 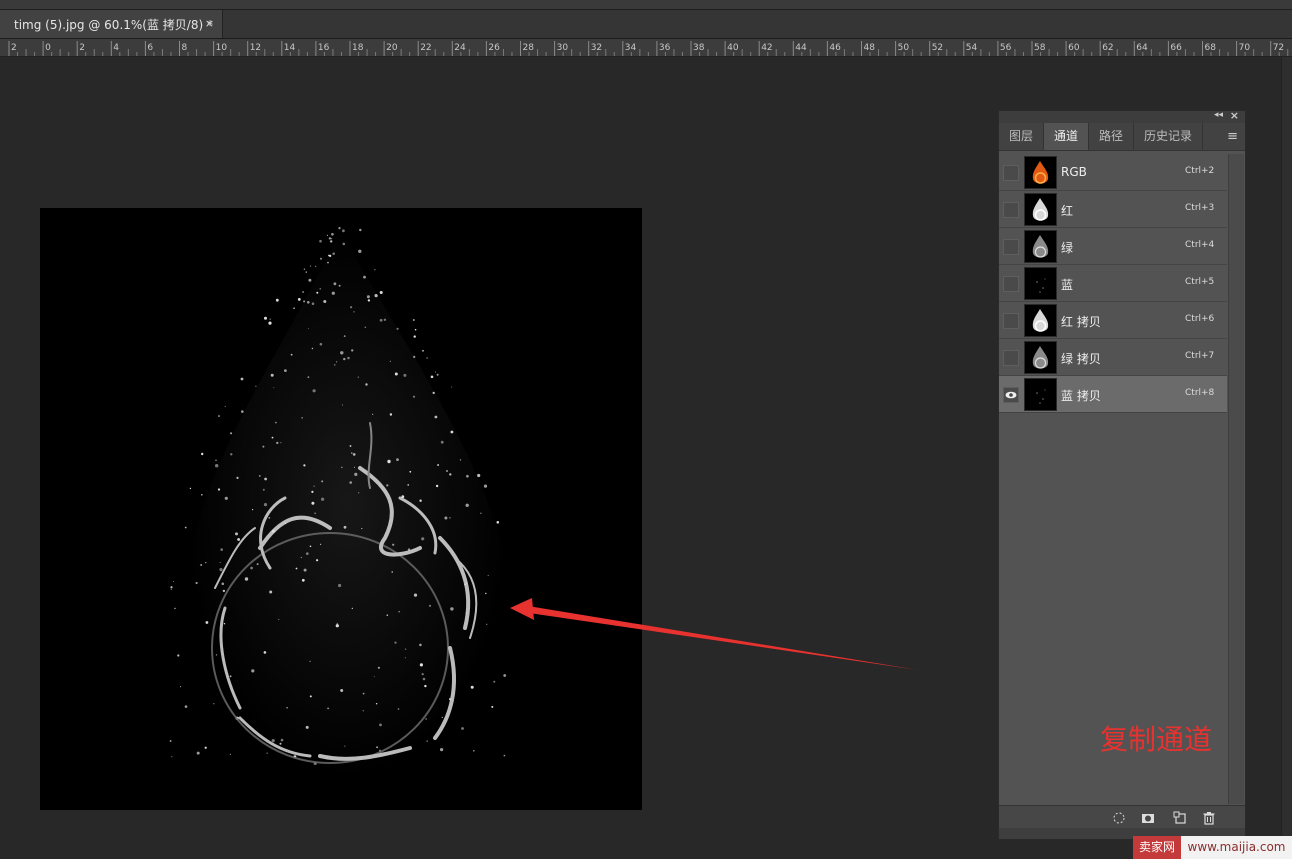 I want to click on channel-row-blue-copy: 蓝 拷贝 Ctrl+8, so click(x=1113, y=394).